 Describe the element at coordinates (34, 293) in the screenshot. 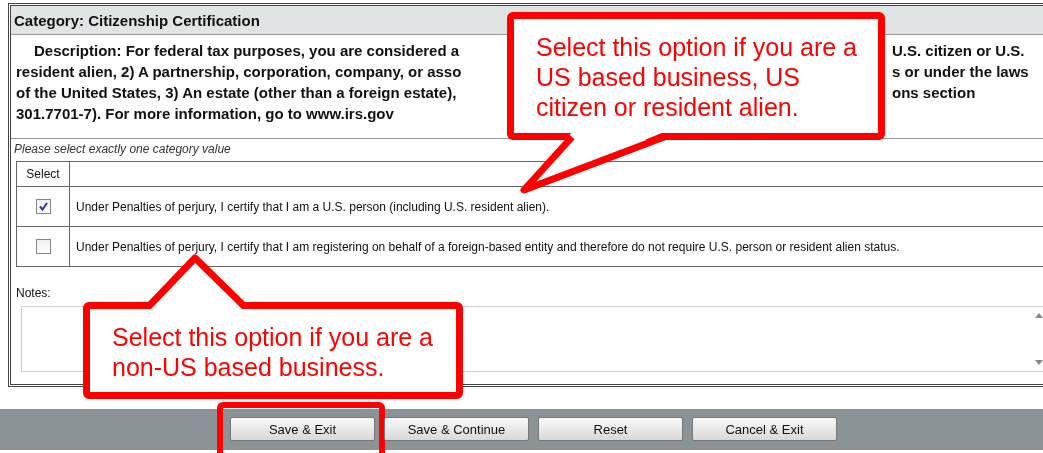

I see `notes-label: Notes:` at that location.